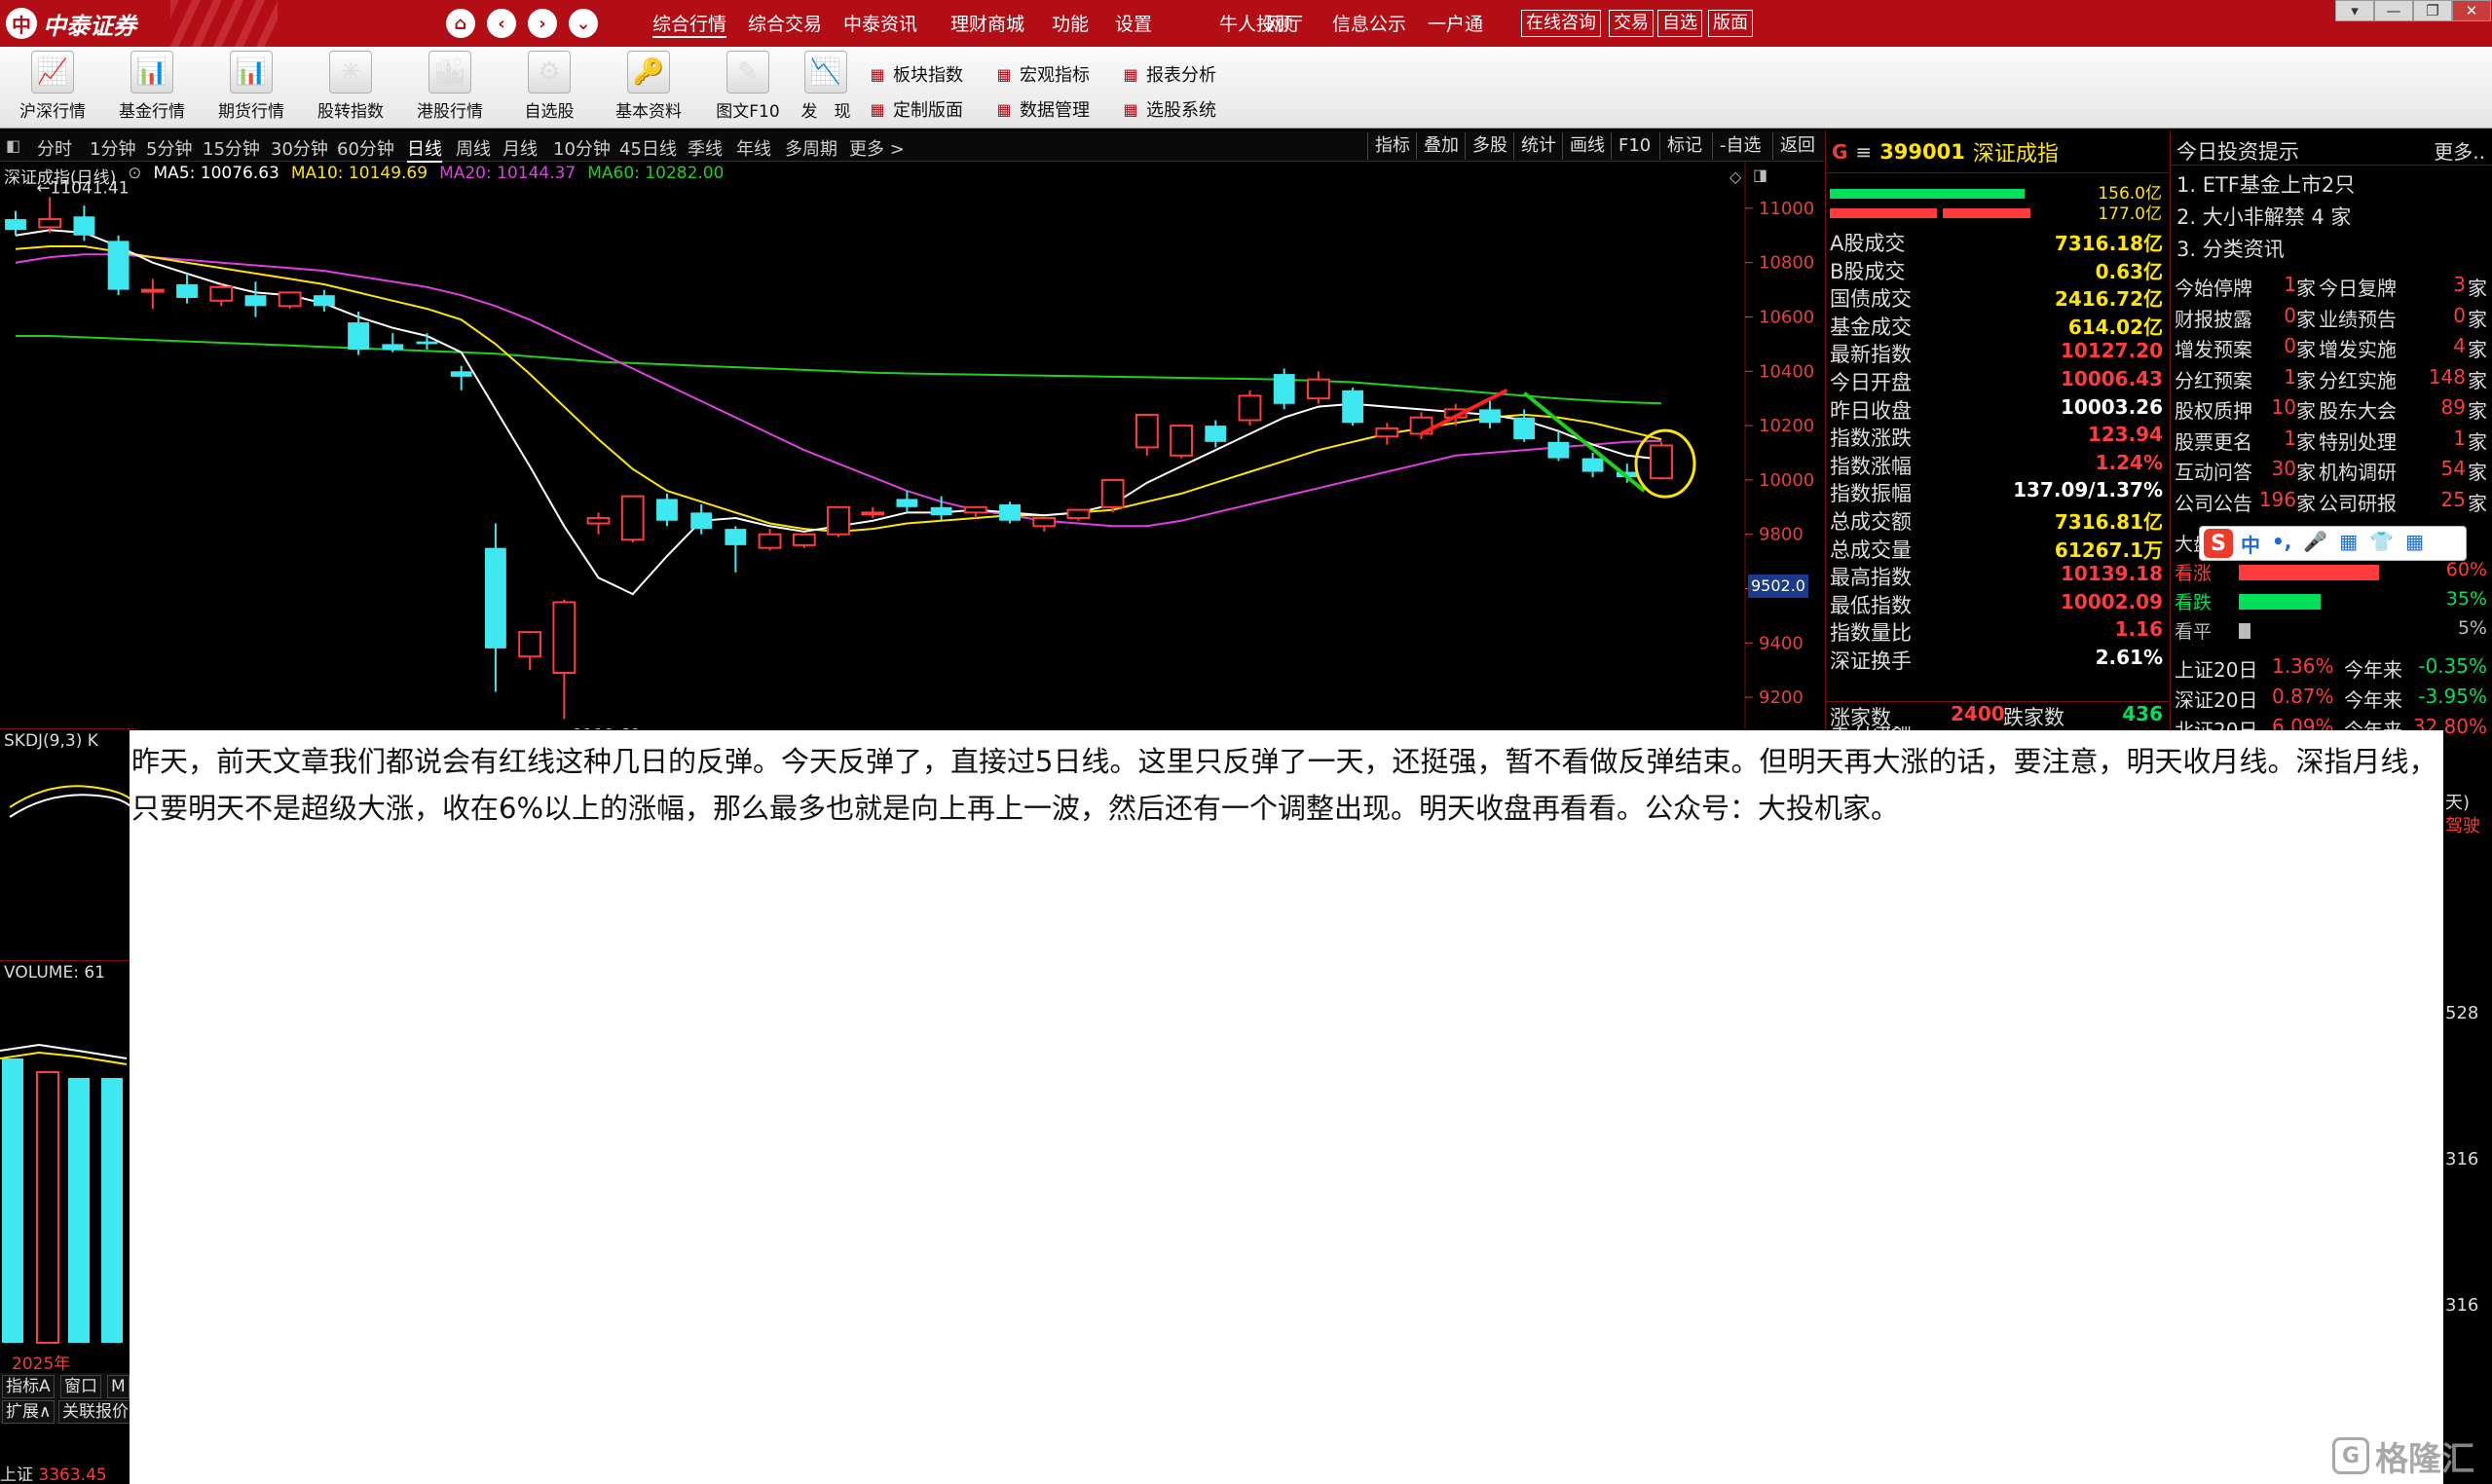 Image resolution: width=2492 pixels, height=1484 pixels. What do you see at coordinates (542, 23) in the screenshot?
I see `forward-icon: ›` at bounding box center [542, 23].